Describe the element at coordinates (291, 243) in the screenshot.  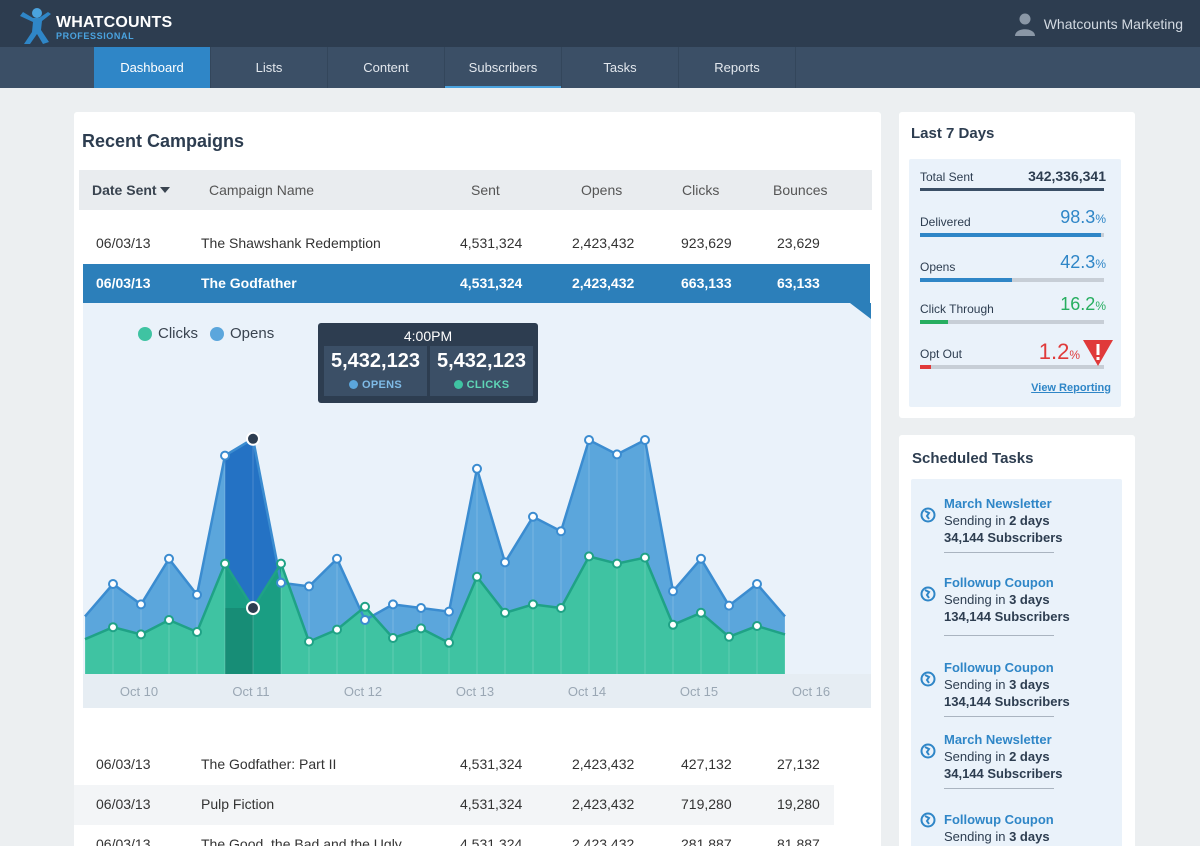
I see `cell-name: The Shawshank Redemption` at that location.